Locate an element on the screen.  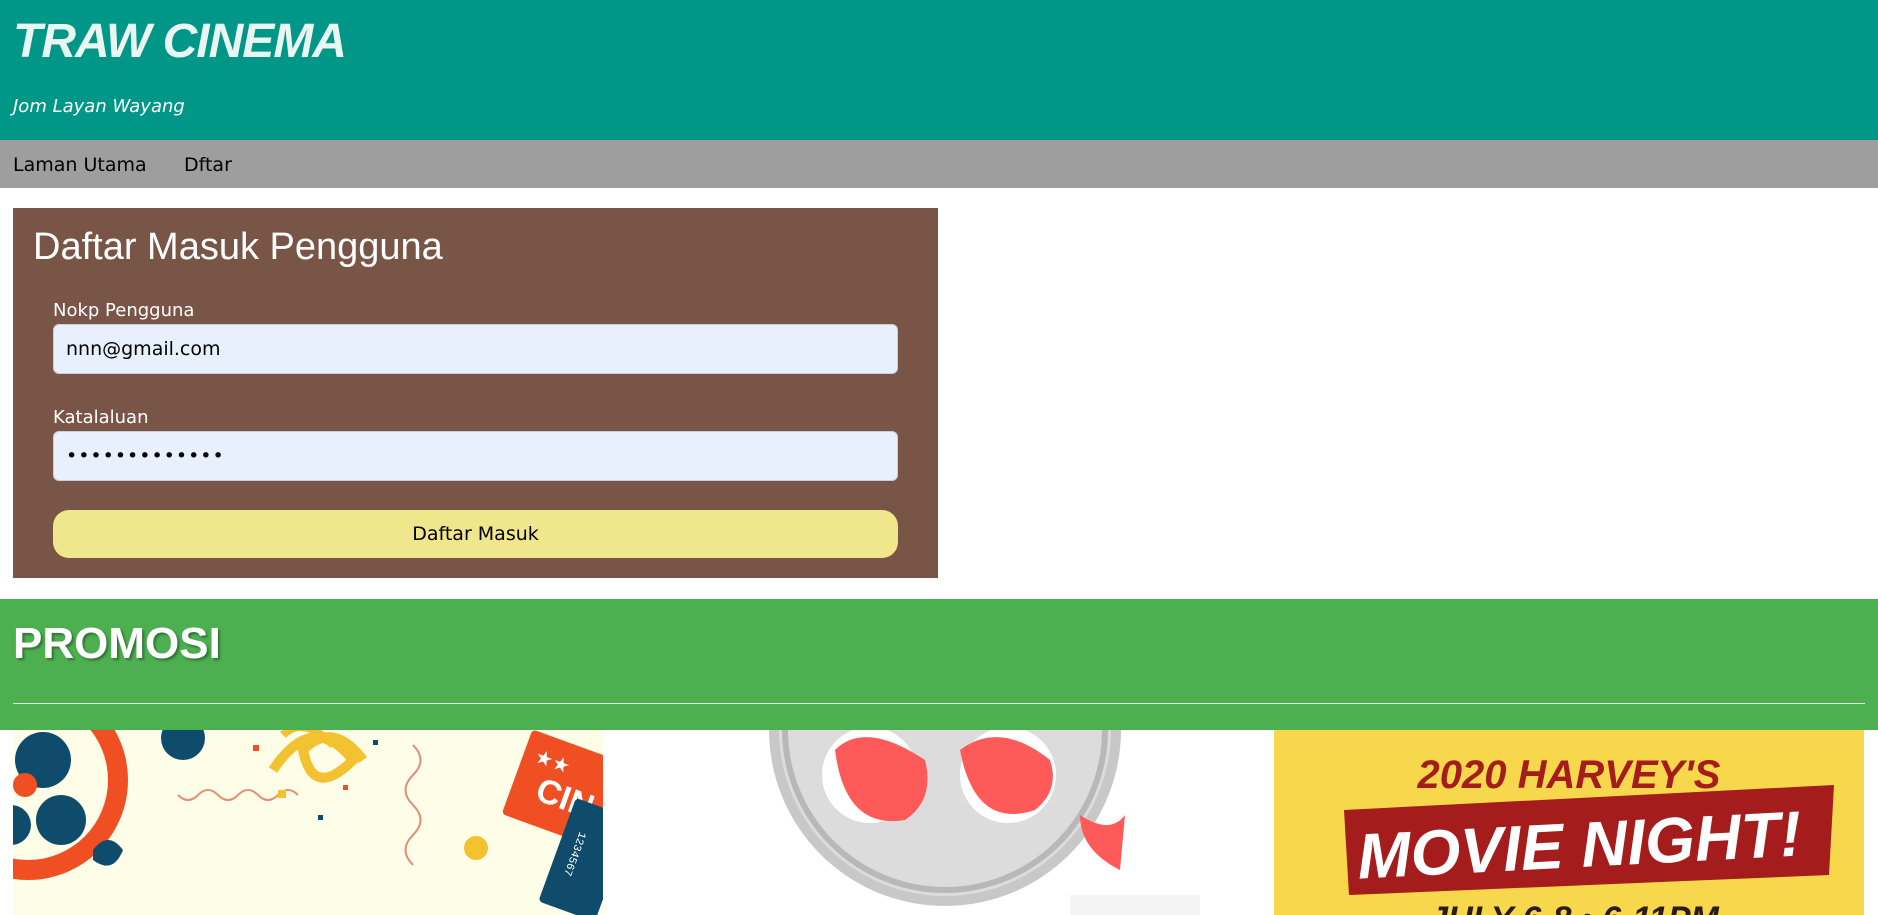
promo-banner: PROMOSI is located at coordinates (939, 664).